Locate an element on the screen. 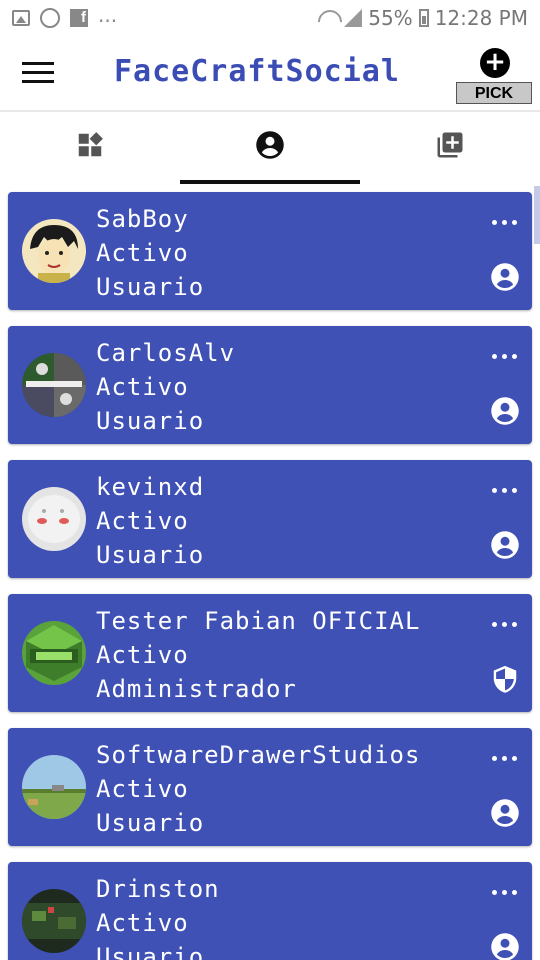 This screenshot has width=540, height=960. tab-users is located at coordinates (270, 148).